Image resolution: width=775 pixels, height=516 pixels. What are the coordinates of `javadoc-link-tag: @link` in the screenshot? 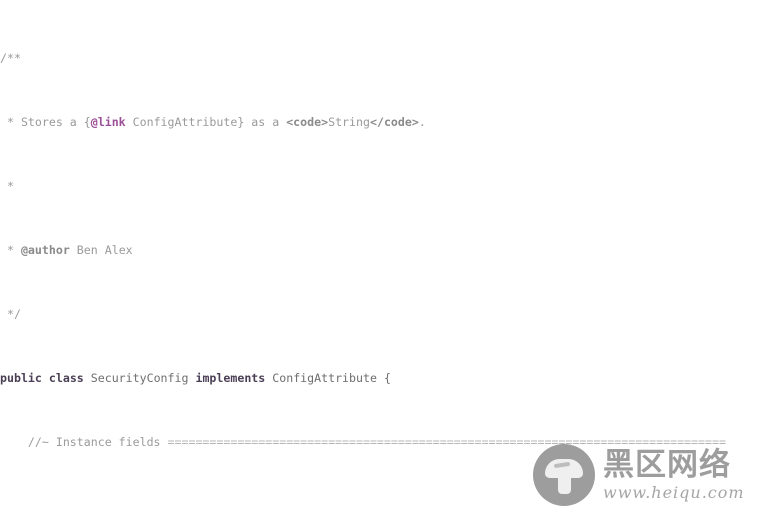 It's located at (108, 122).